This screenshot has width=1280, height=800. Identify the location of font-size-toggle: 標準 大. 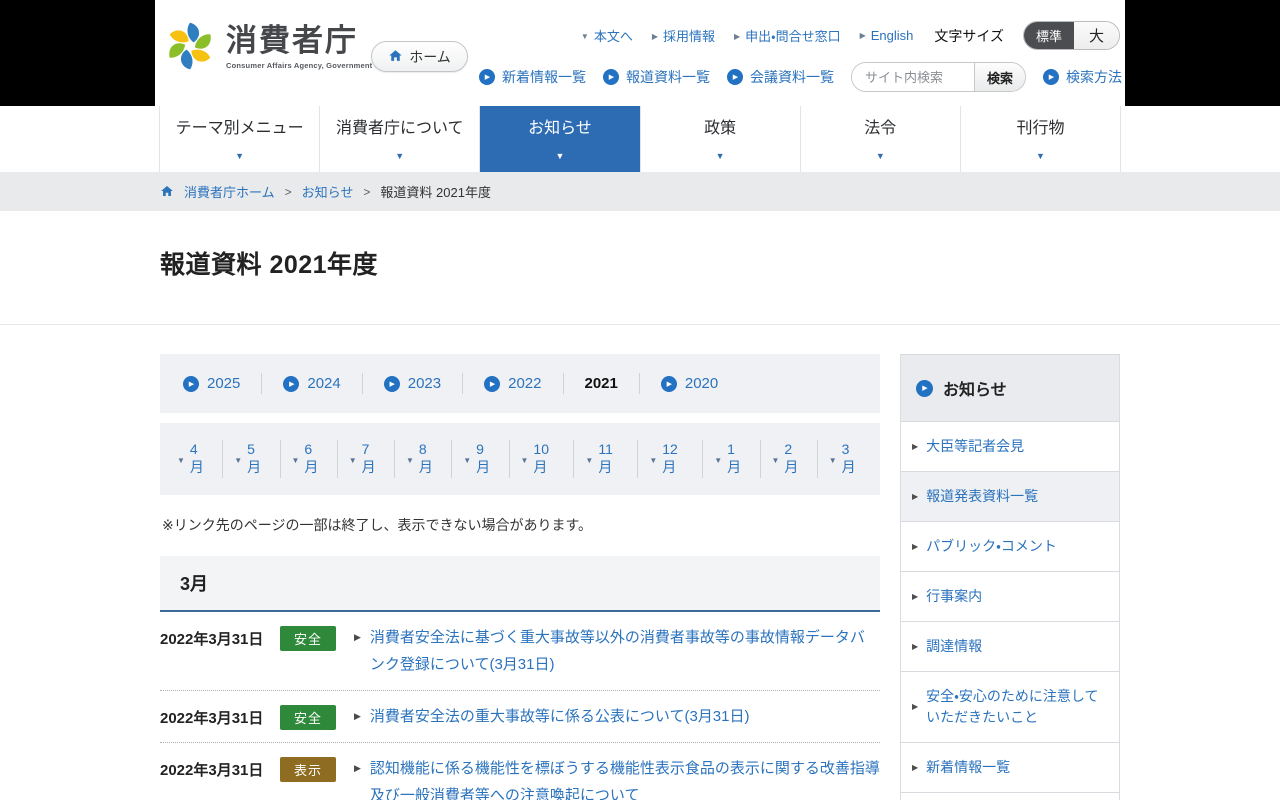
(1071, 35).